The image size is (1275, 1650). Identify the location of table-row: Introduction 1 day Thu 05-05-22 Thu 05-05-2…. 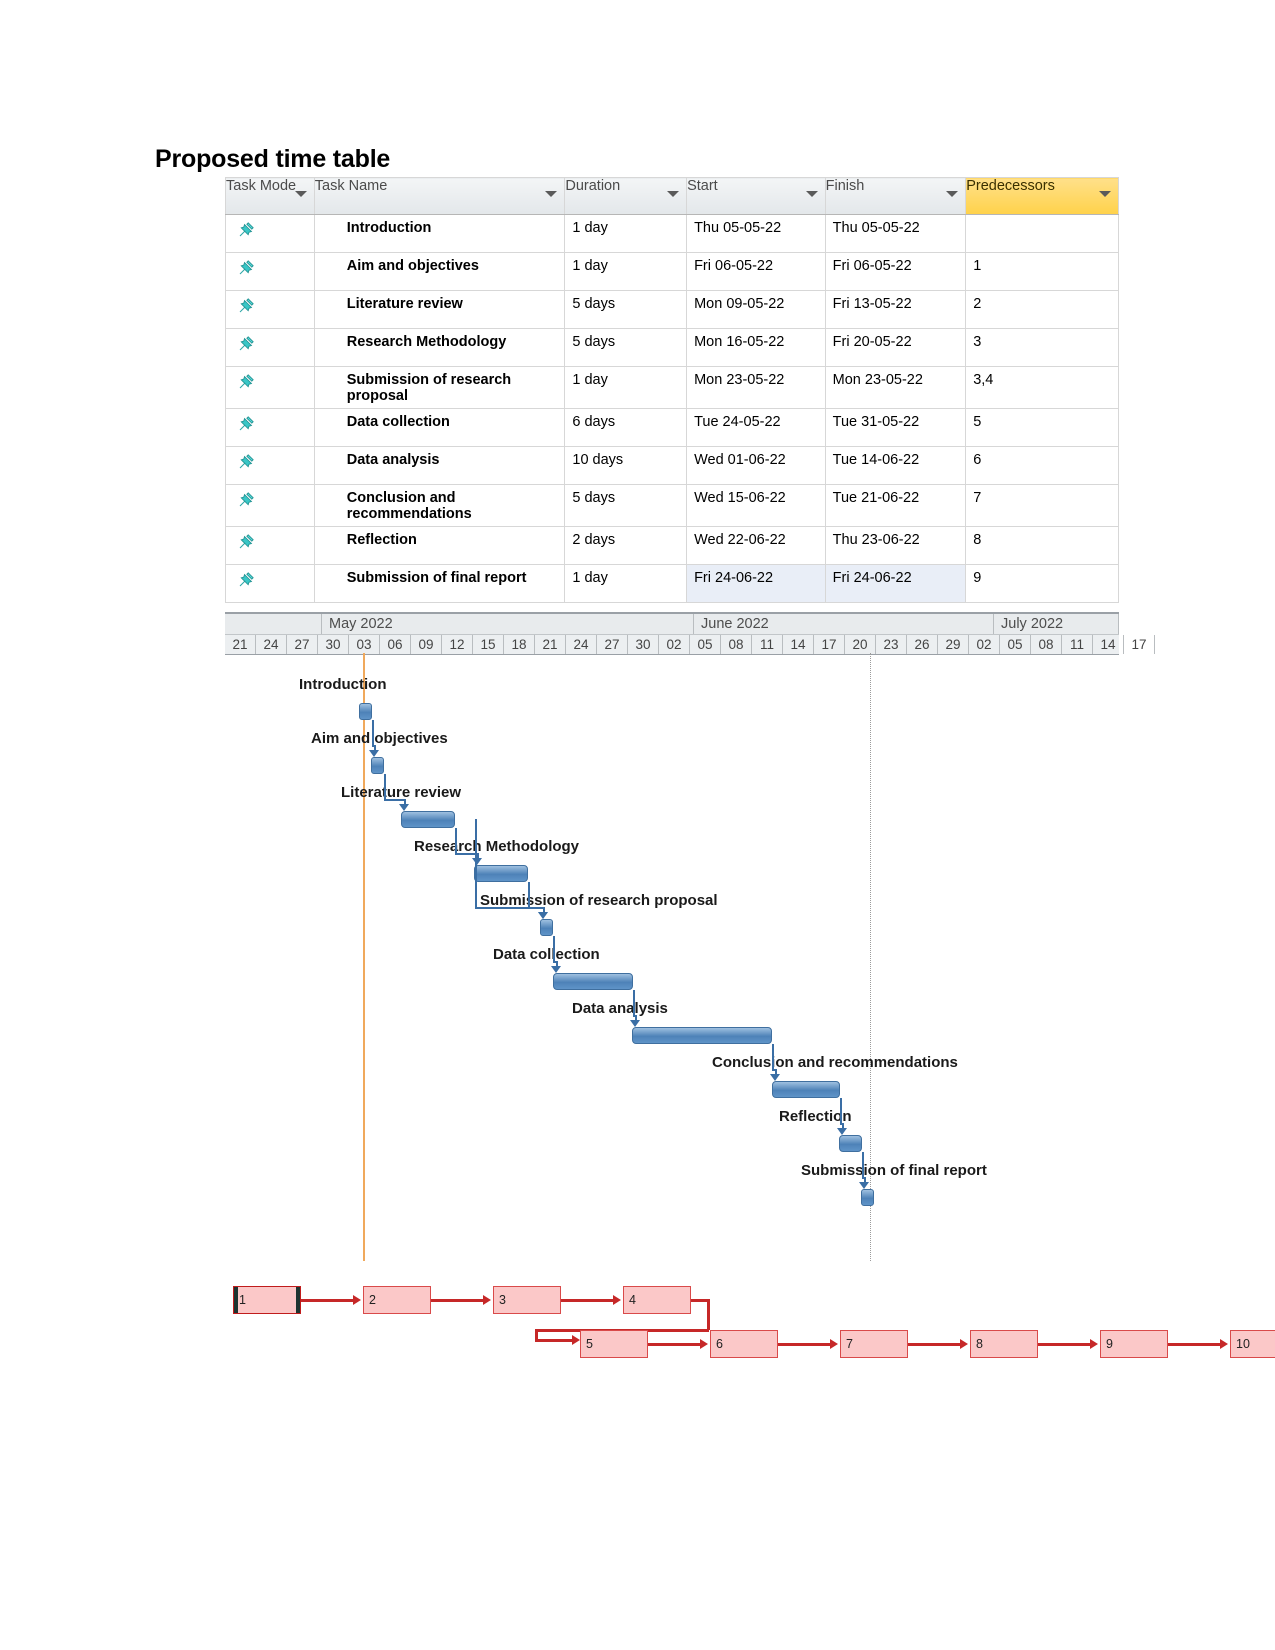
(672, 233).